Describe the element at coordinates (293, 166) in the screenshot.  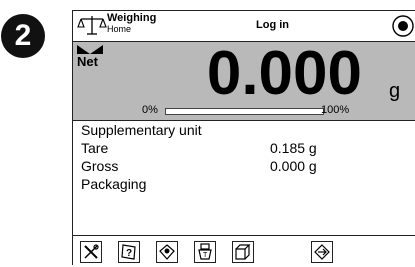
I see `info-value-gross: 0.000 g` at that location.